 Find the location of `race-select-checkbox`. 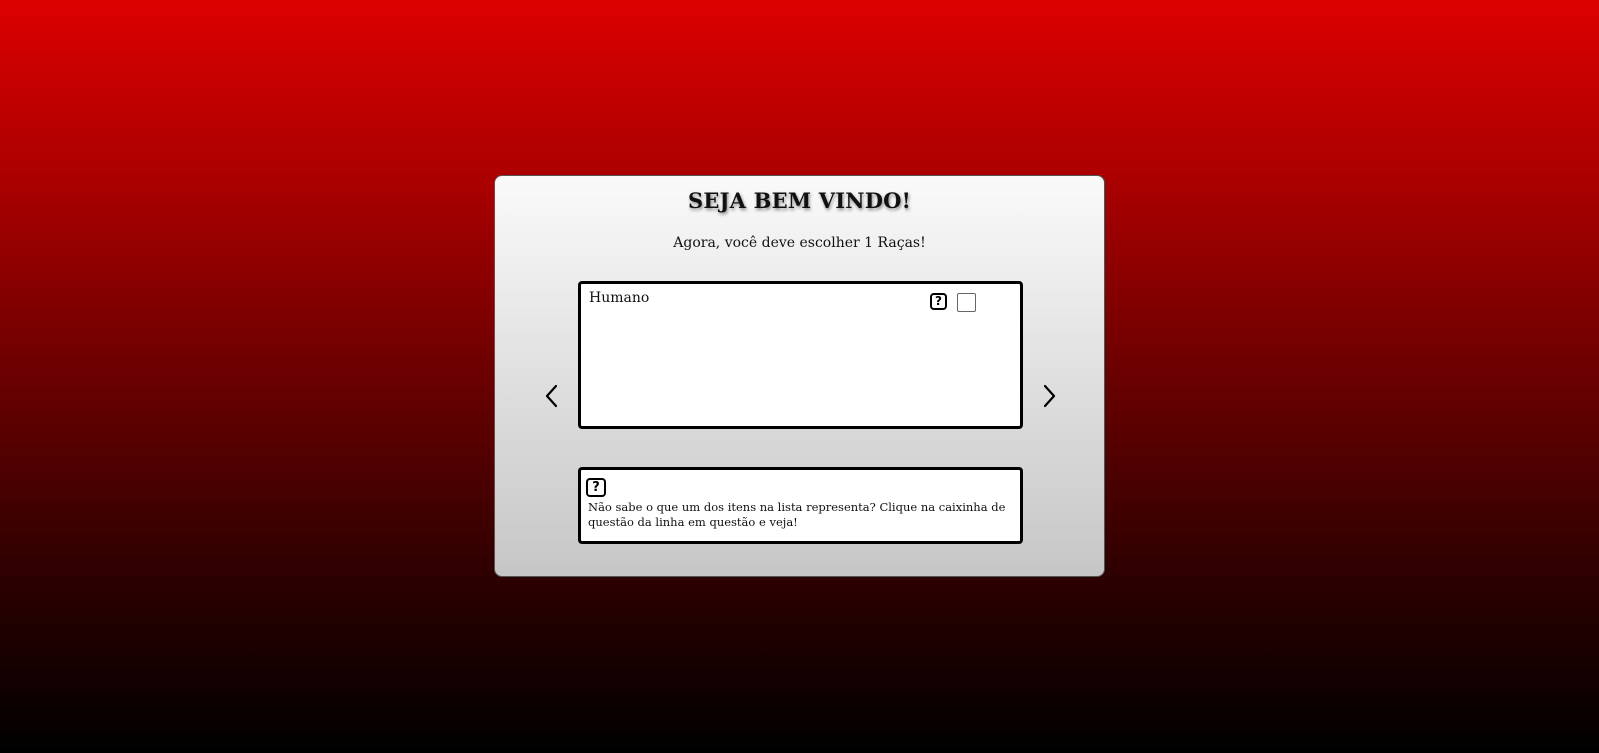

race-select-checkbox is located at coordinates (966, 302).